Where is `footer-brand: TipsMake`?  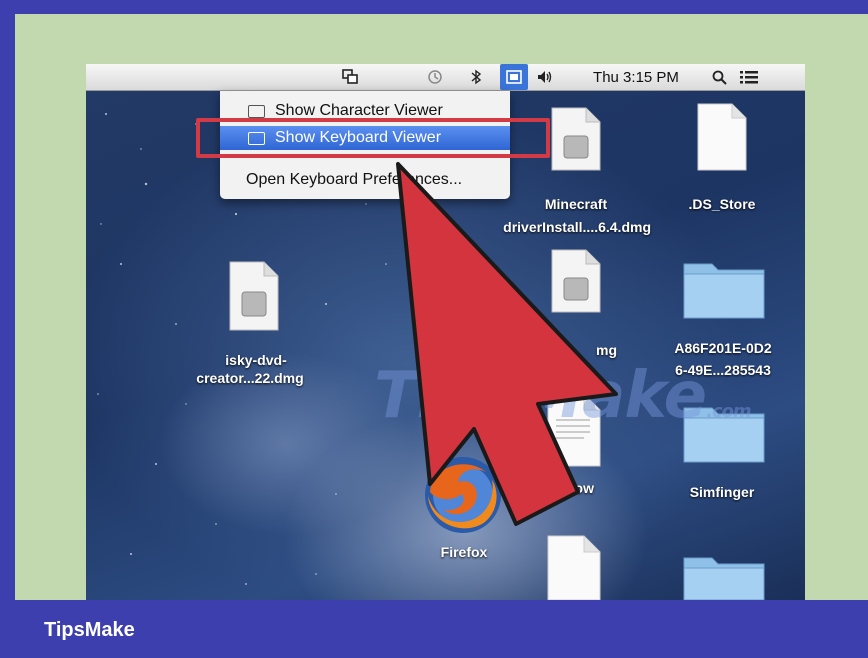 footer-brand: TipsMake is located at coordinates (89, 630).